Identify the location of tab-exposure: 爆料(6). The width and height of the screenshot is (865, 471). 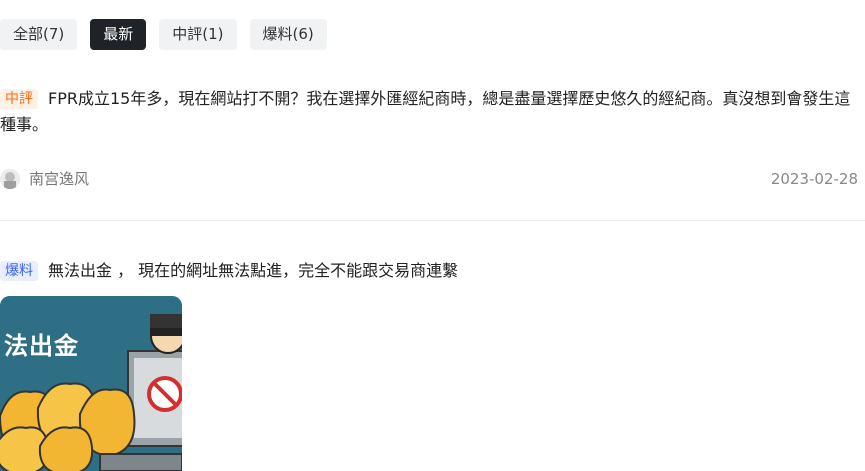
(288, 34).